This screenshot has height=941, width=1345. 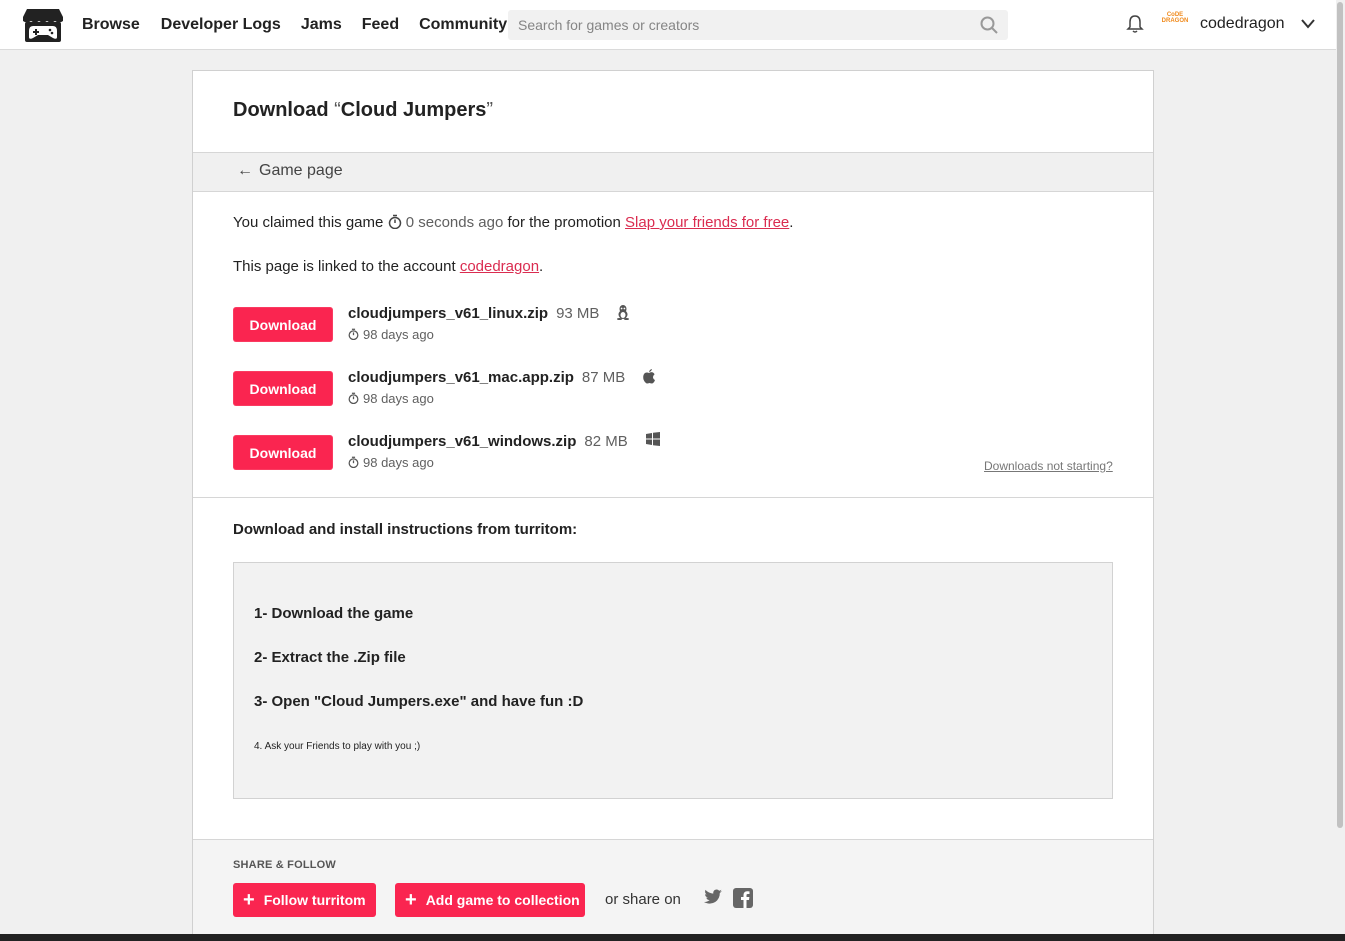 What do you see at coordinates (330, 657) in the screenshot?
I see `instruction-step: 2- Extract the .Zip file` at bounding box center [330, 657].